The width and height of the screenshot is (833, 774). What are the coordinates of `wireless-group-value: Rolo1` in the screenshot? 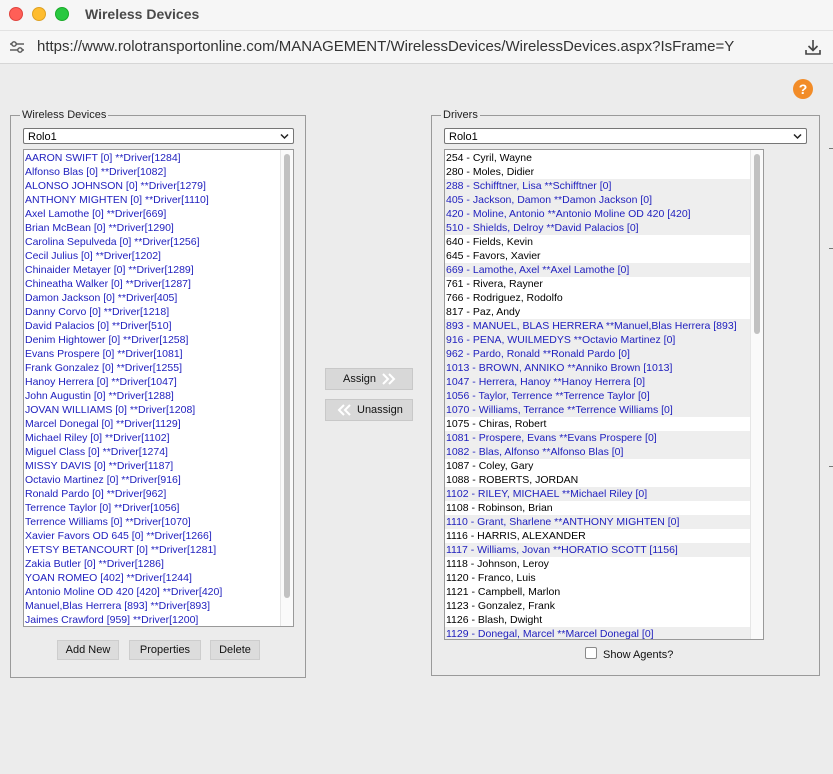 It's located at (42, 137).